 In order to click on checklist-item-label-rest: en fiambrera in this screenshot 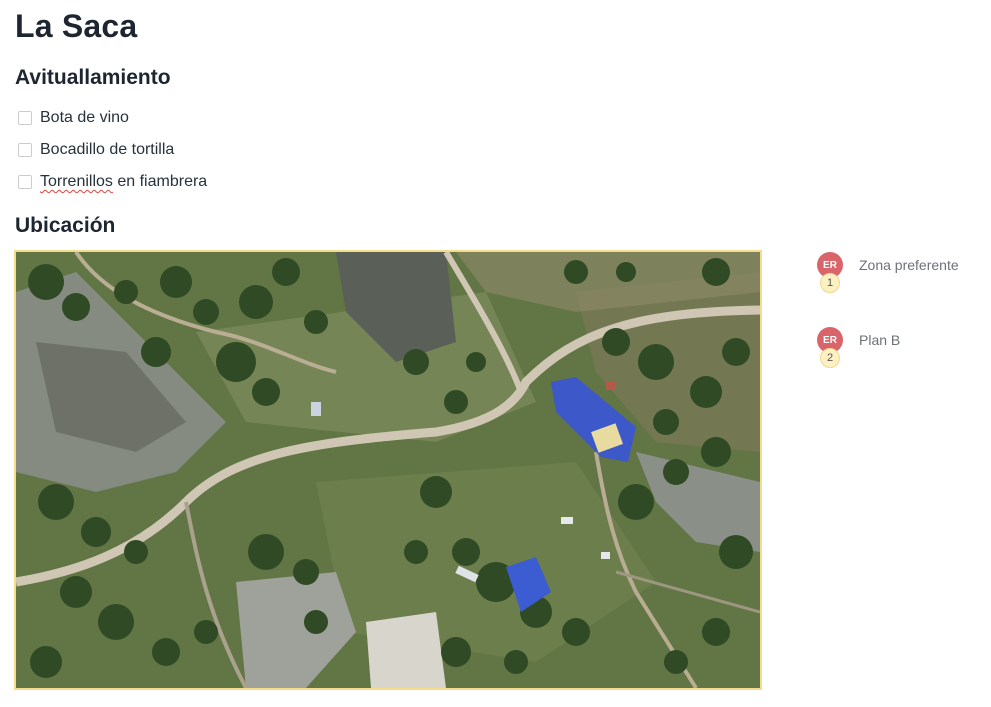, I will do `click(160, 181)`.